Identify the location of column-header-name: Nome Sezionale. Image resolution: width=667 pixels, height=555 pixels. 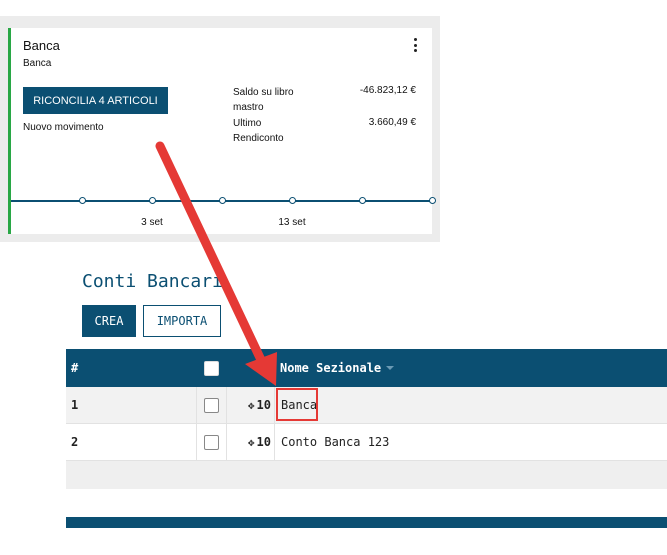
(470, 368).